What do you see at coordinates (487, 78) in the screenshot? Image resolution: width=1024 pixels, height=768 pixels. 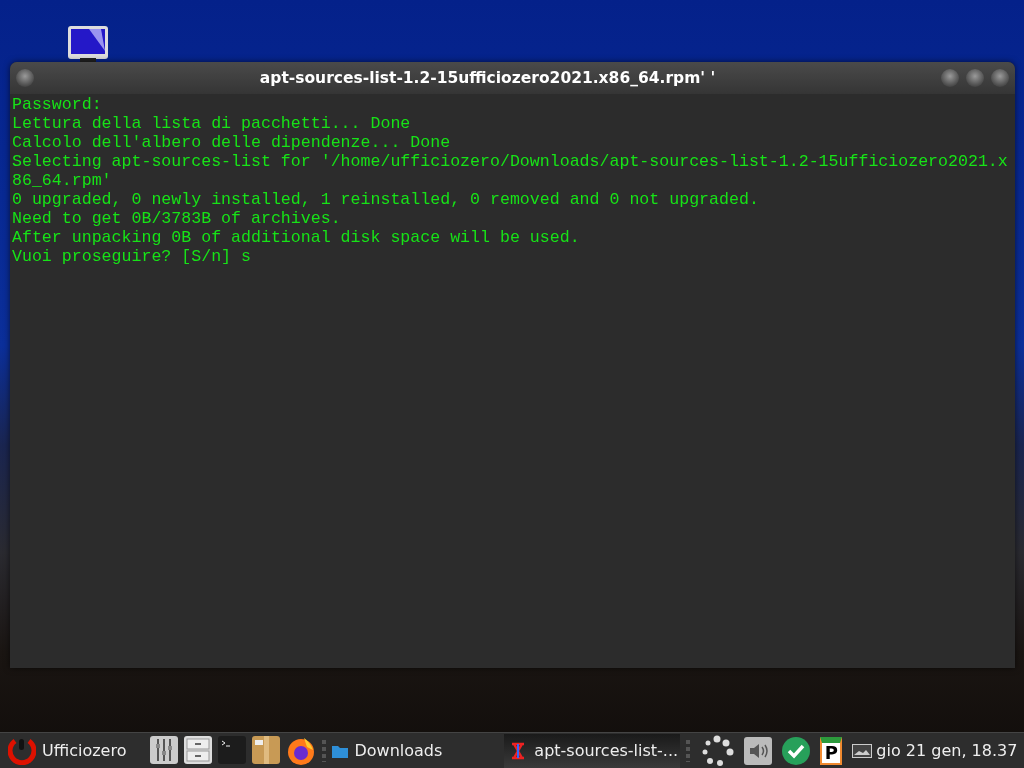 I see `window-title: apt-sources-list-1.2-15ufficiozero2021.x86_64.rpm' '` at bounding box center [487, 78].